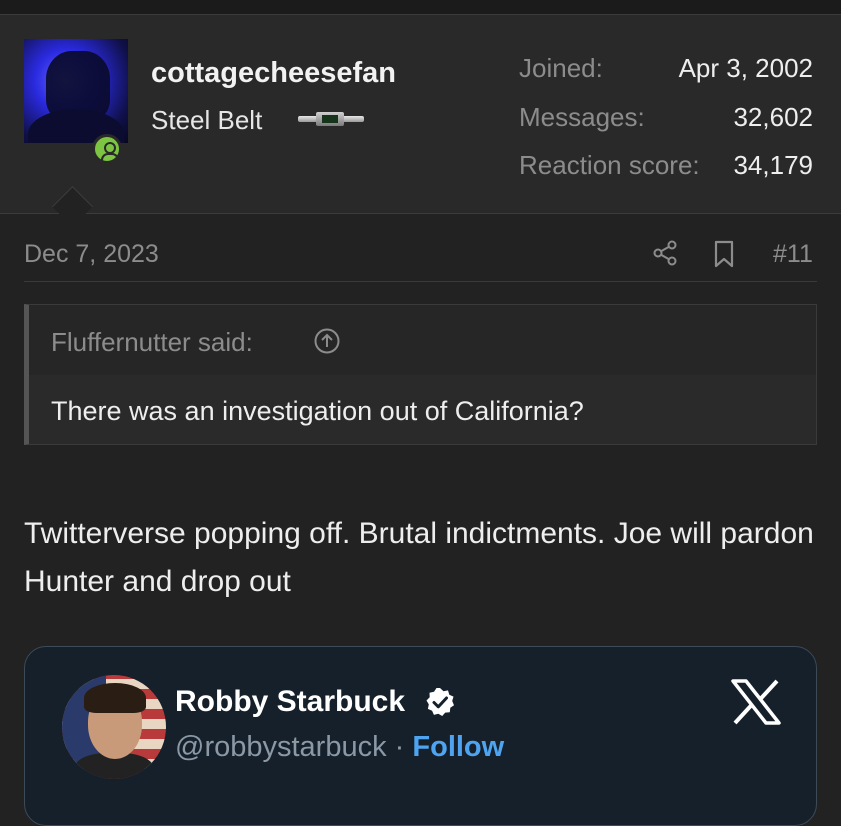 The width and height of the screenshot is (841, 826). I want to click on bookmark-icon, so click(724, 254).